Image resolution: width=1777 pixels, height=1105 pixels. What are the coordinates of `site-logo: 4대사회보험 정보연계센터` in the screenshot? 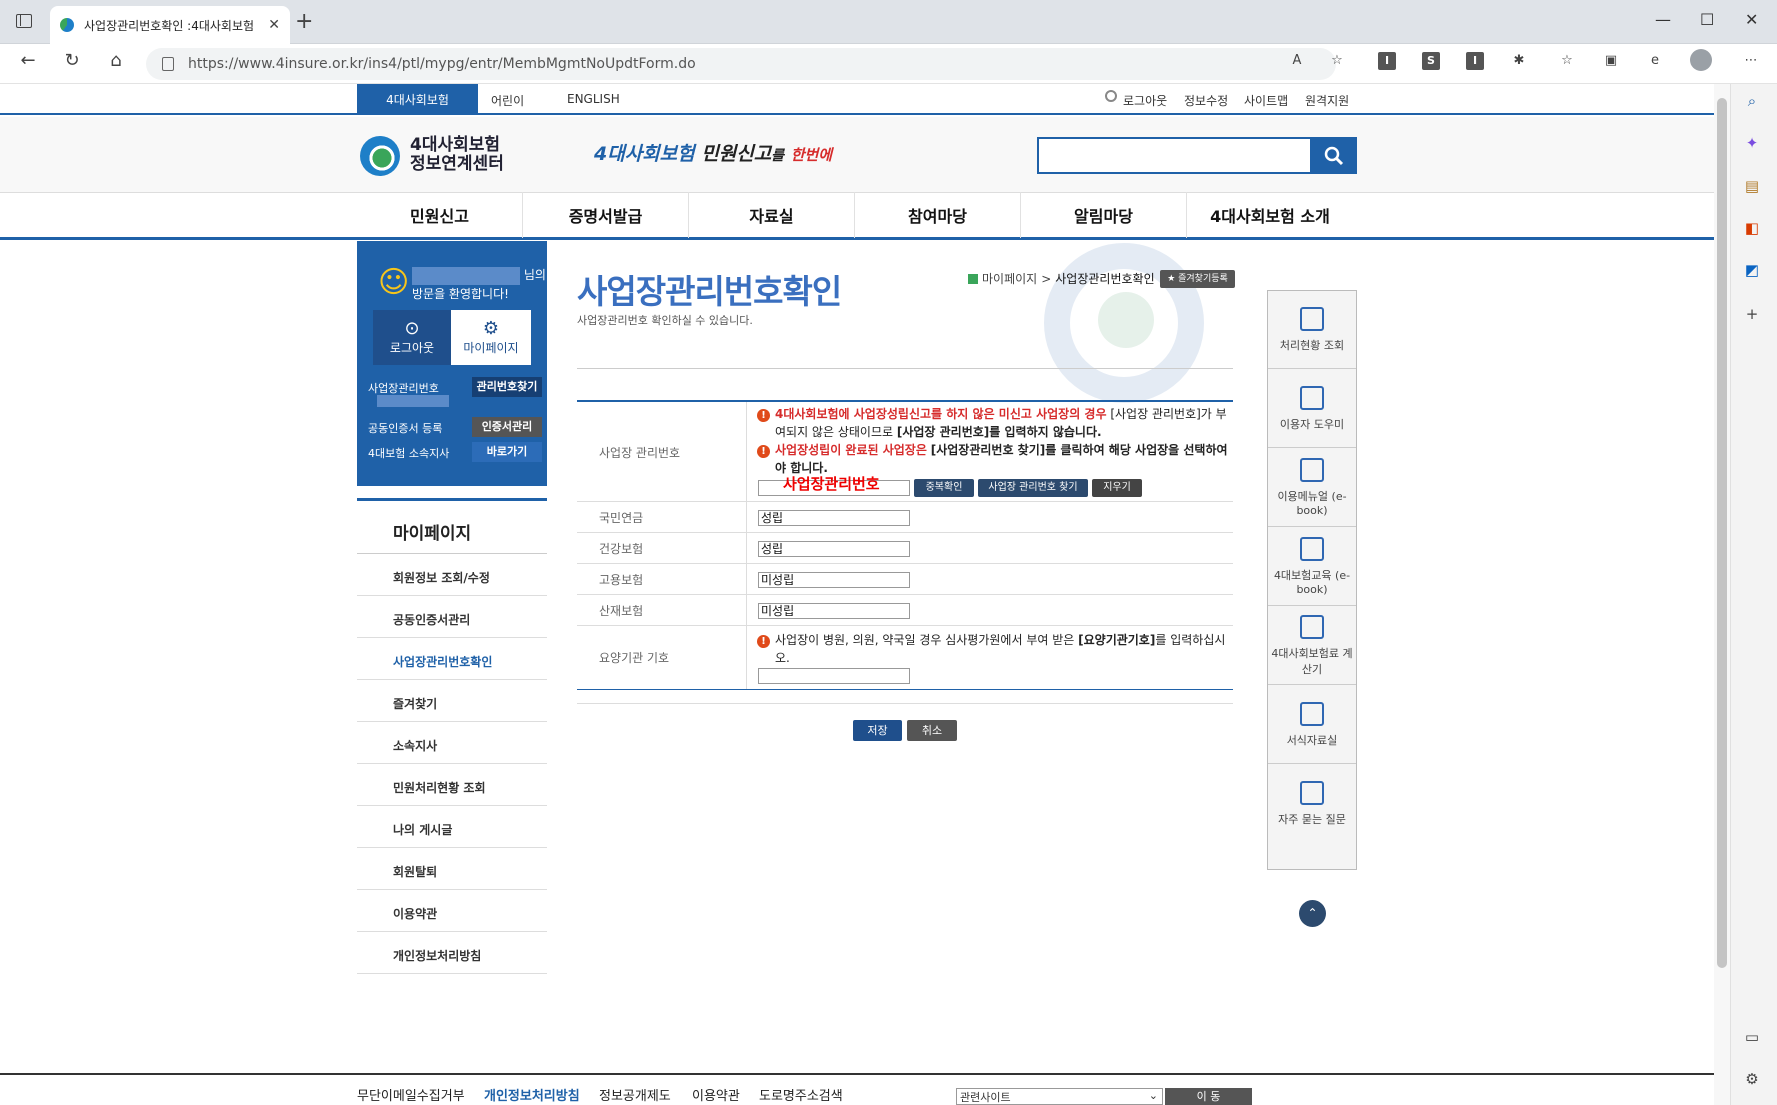 It's located at (457, 155).